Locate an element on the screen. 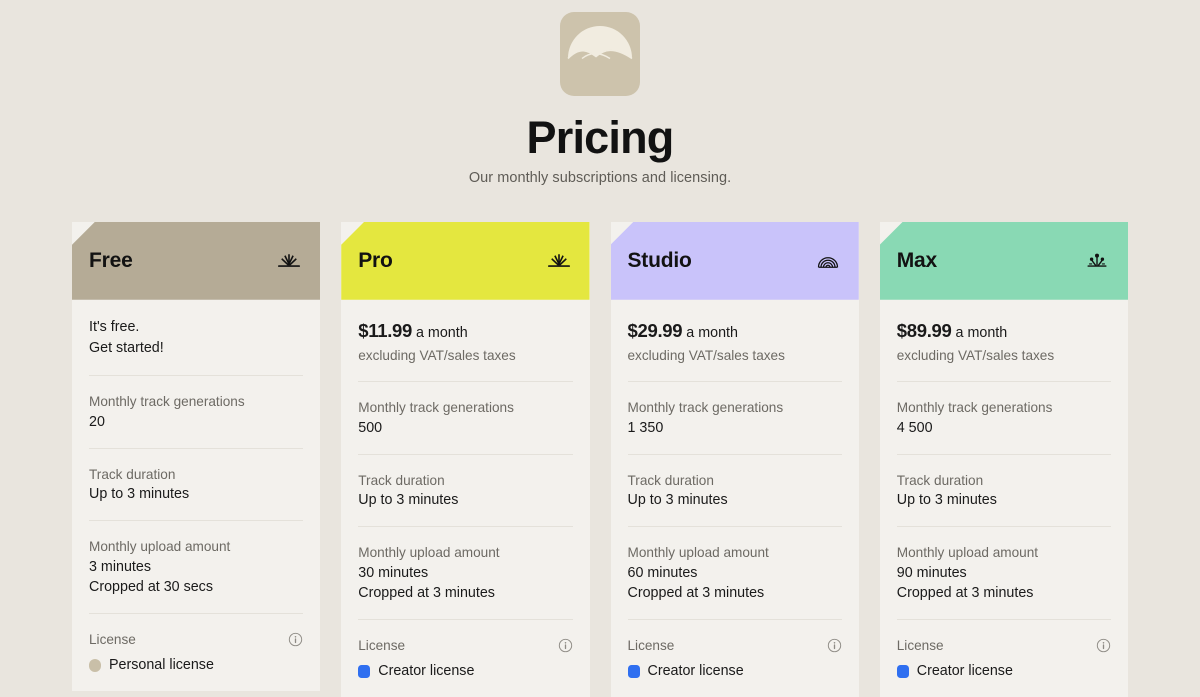 The width and height of the screenshot is (1200, 697). feature-generations: Monthly track generations 500 is located at coordinates (465, 418).